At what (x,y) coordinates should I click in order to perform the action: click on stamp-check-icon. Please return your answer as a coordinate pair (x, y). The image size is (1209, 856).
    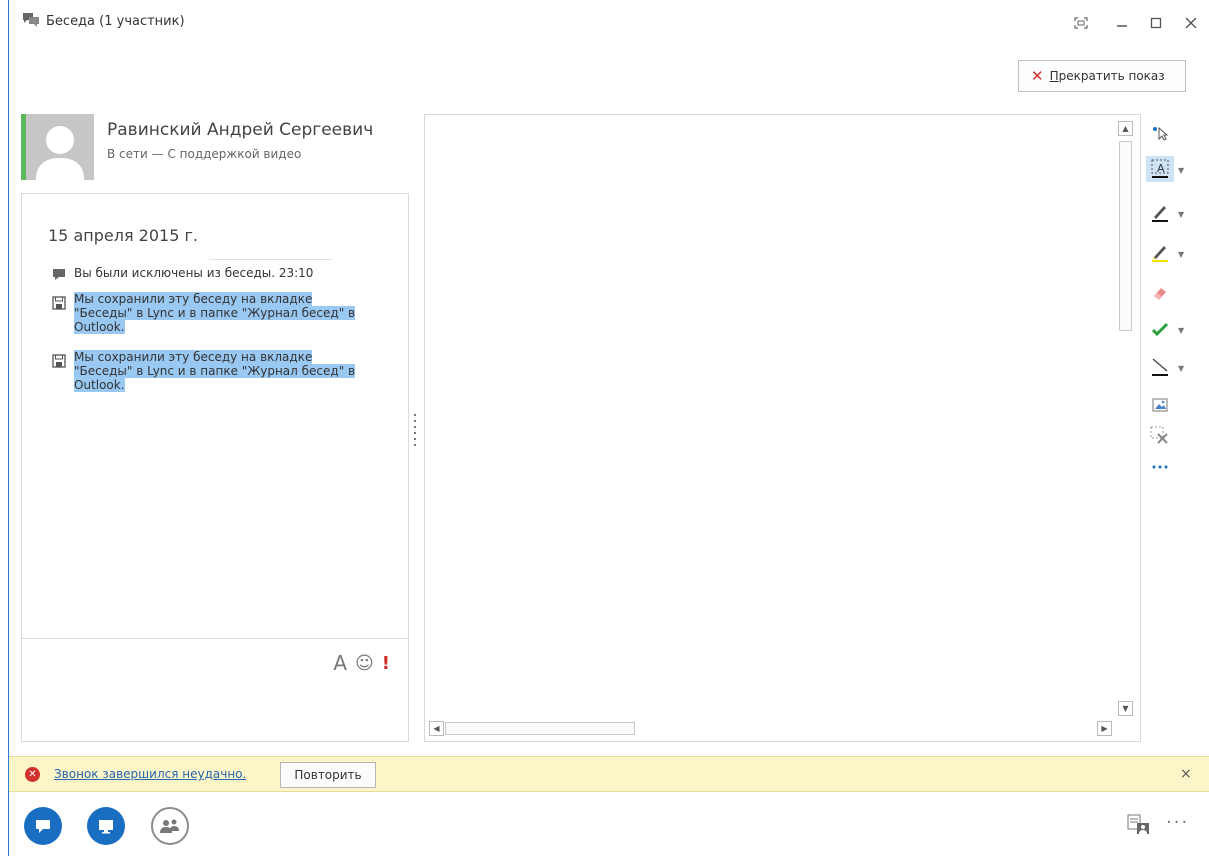
    Looking at the image, I should click on (1160, 329).